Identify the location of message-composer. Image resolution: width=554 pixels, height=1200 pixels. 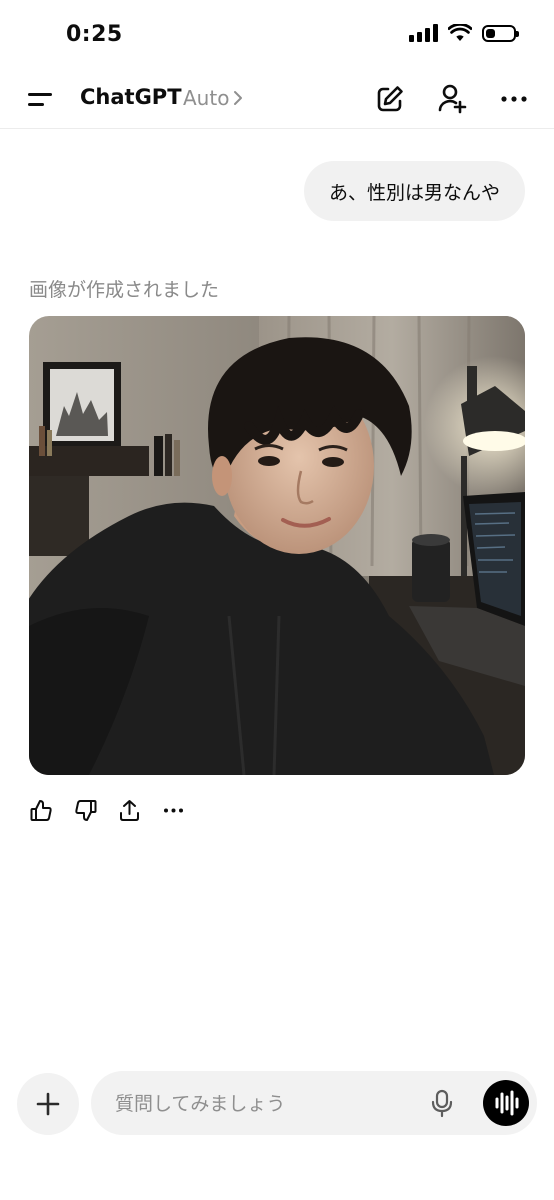
(314, 1104).